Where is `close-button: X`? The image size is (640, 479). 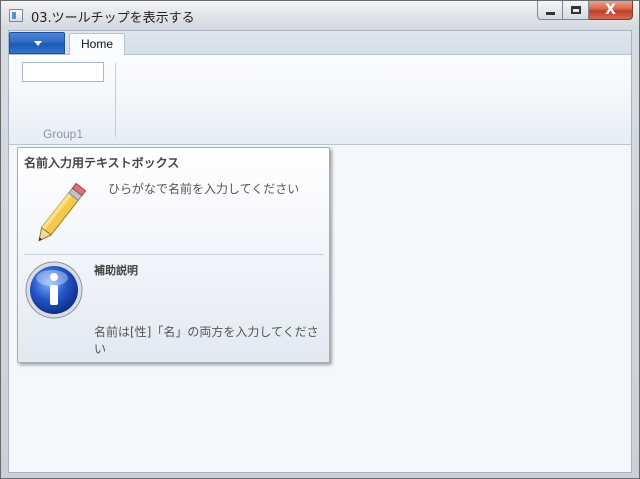 close-button: X is located at coordinates (611, 10).